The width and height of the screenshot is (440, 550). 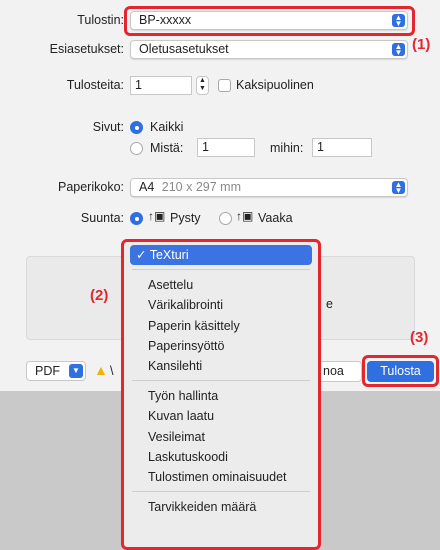 What do you see at coordinates (269, 49) in the screenshot?
I see `presets-select: Oletusasetukset ▲ ▼` at bounding box center [269, 49].